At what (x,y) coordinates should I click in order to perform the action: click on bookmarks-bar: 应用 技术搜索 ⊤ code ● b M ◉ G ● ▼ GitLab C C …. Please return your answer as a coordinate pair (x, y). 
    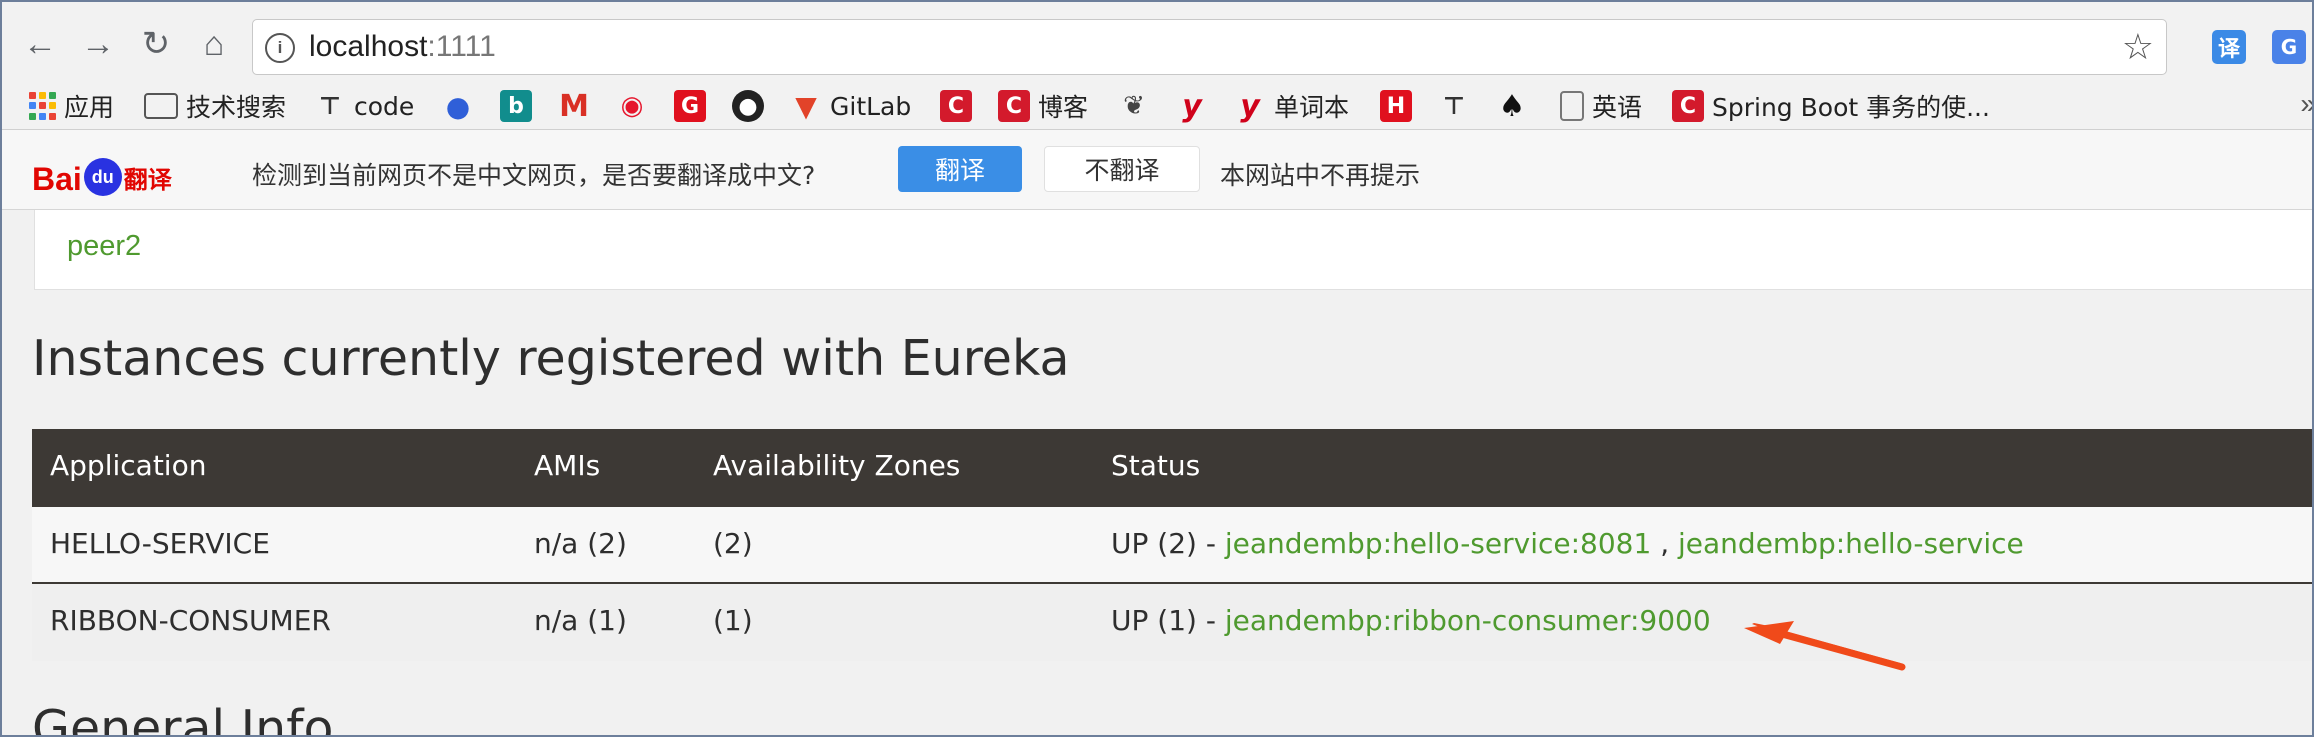
    Looking at the image, I should click on (1157, 106).